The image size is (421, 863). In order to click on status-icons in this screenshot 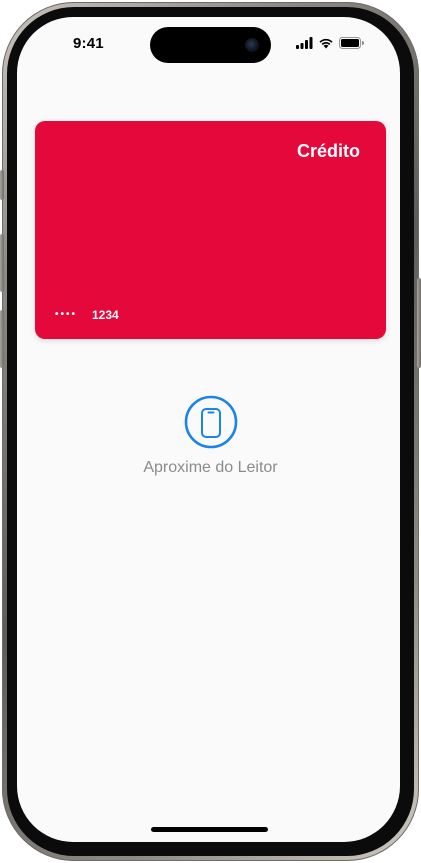, I will do `click(330, 43)`.